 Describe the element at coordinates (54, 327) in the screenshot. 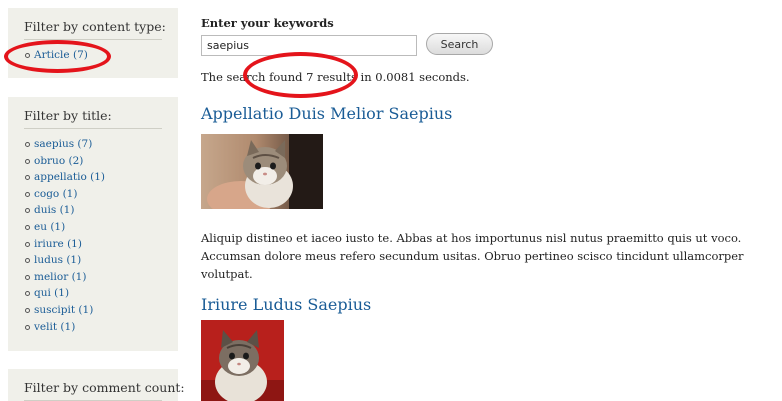

I see `facet-link-velit: velit (1)` at that location.